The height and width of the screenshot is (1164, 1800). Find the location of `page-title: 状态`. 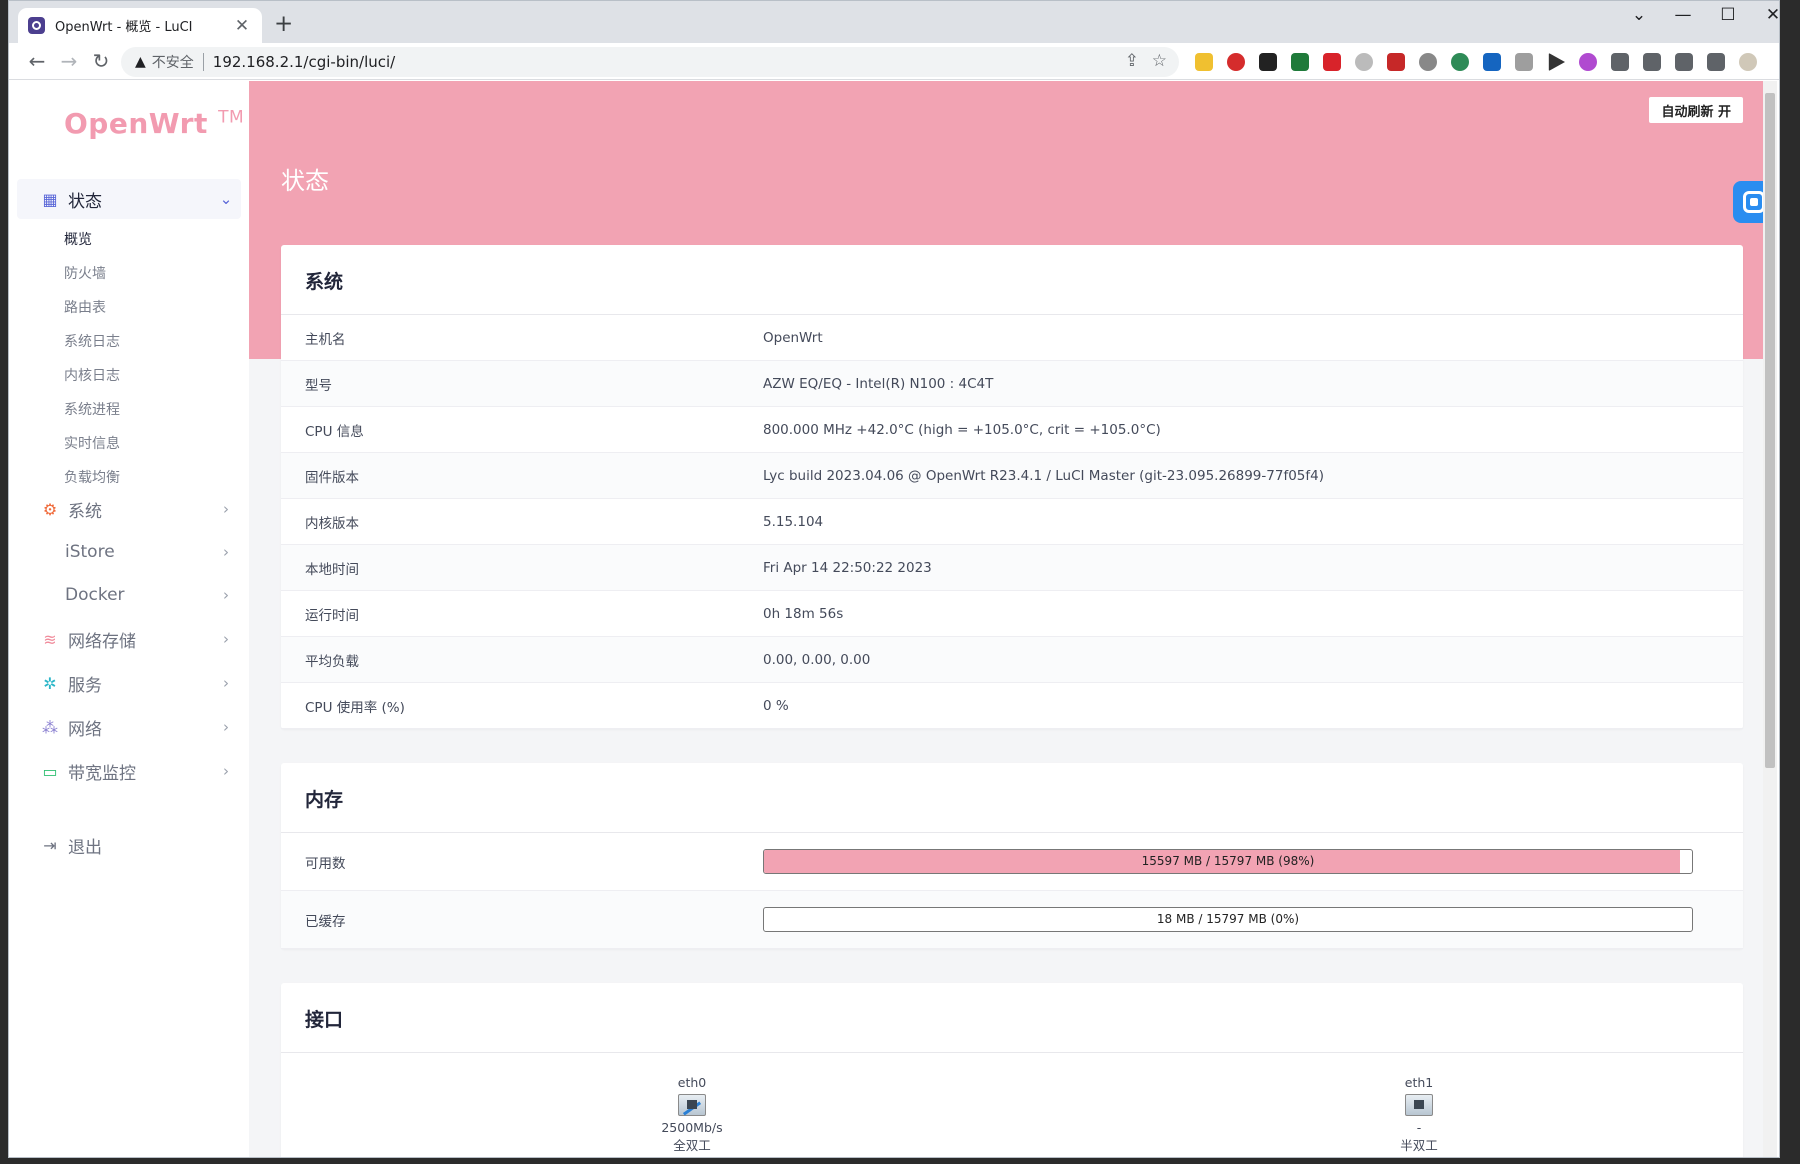

page-title: 状态 is located at coordinates (305, 181).